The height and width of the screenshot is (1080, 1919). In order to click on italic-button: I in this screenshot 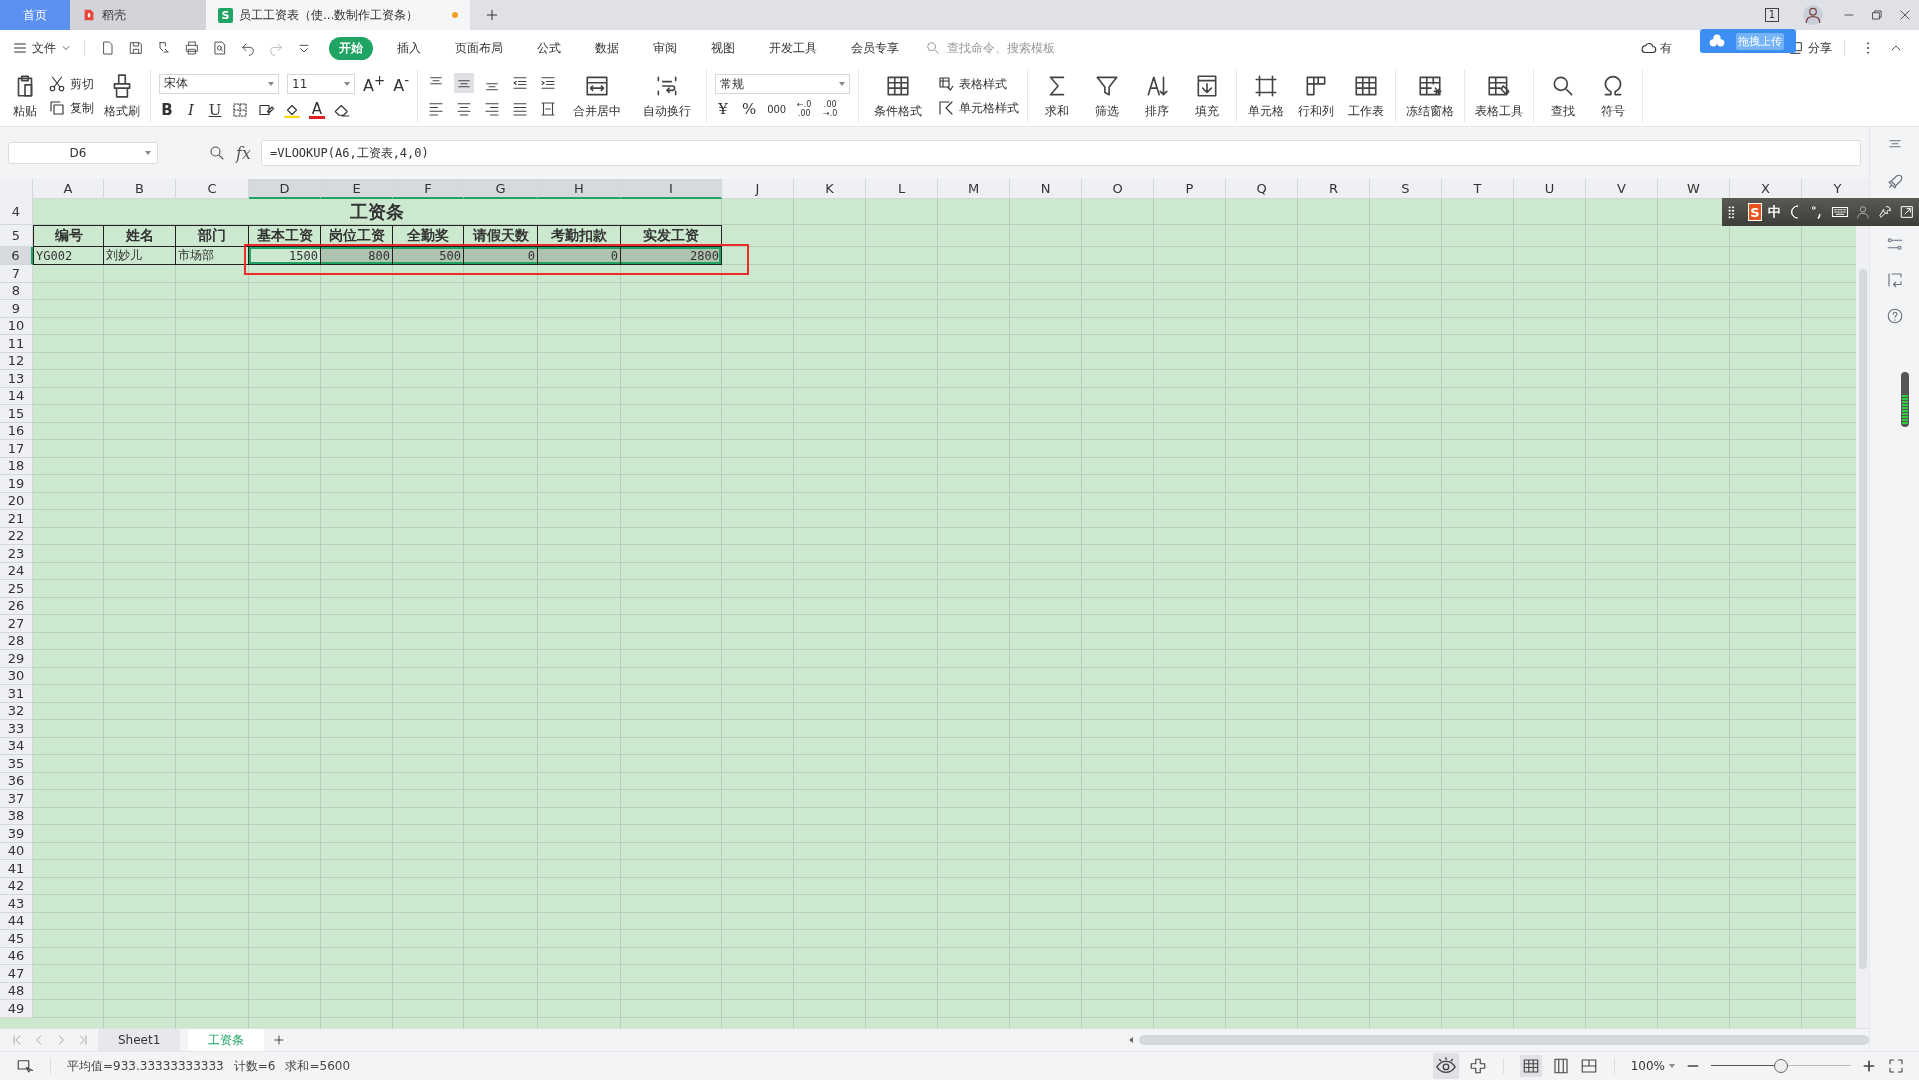, I will do `click(191, 110)`.